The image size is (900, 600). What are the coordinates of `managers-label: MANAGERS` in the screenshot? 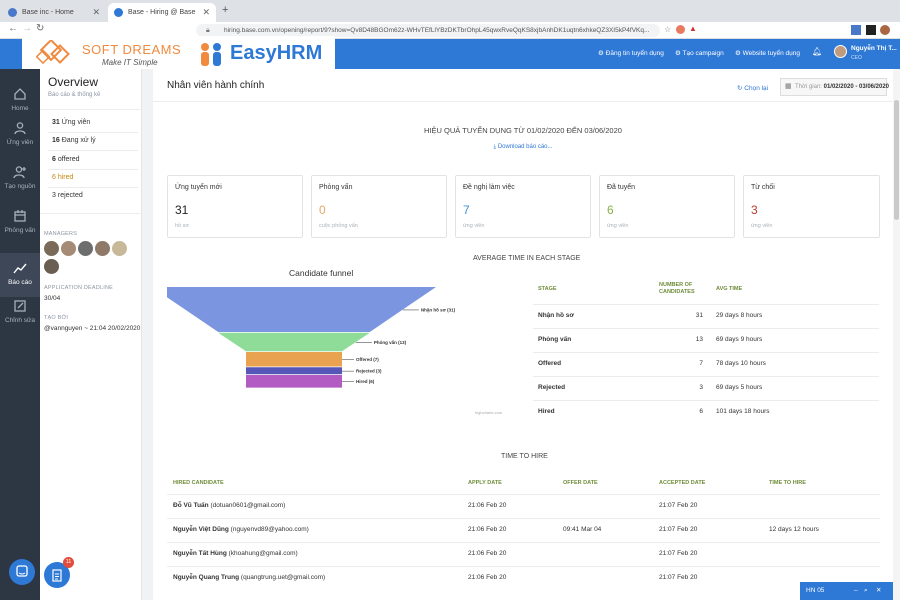 It's located at (61, 234).